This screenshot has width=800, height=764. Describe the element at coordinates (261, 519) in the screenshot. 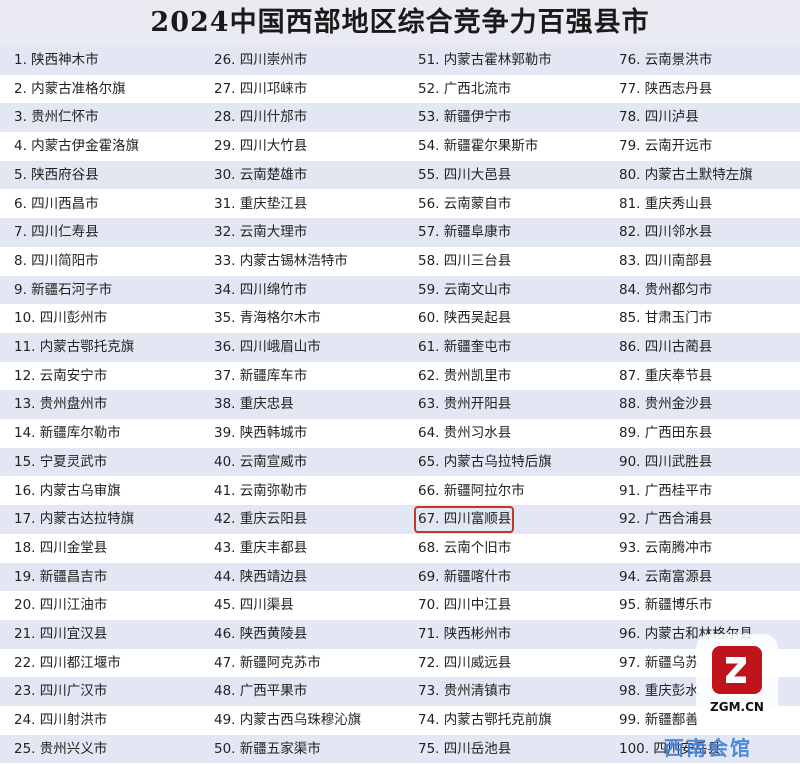

I see `table-cell: 42. 重庆云阳县` at that location.